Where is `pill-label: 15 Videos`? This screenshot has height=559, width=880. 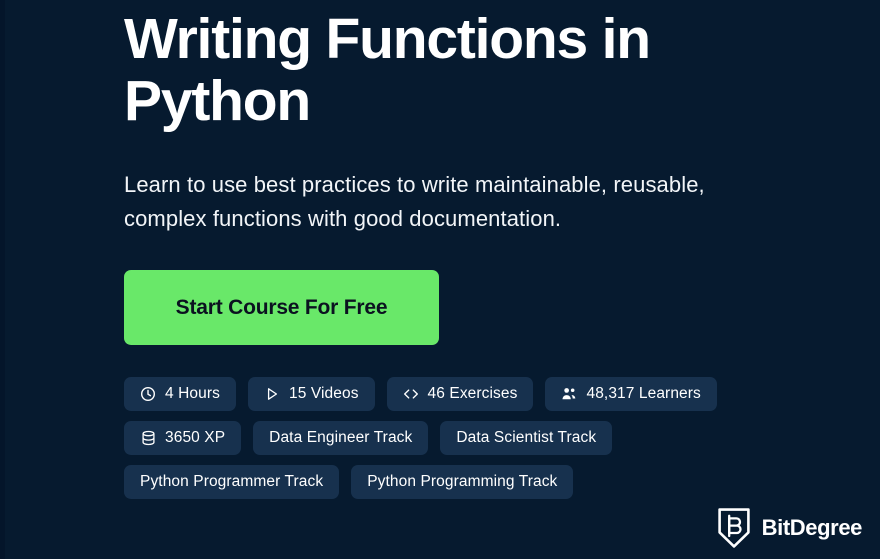 pill-label: 15 Videos is located at coordinates (323, 393).